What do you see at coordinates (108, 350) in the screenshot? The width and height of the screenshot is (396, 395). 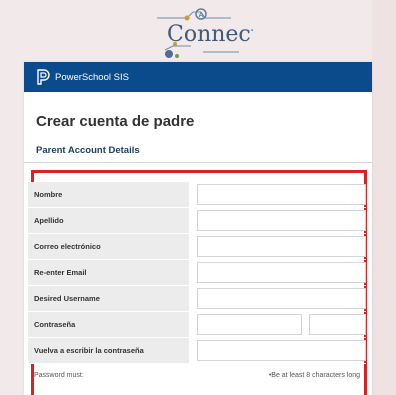 I see `field-label: Vuelva a escribir la contraseña` at bounding box center [108, 350].